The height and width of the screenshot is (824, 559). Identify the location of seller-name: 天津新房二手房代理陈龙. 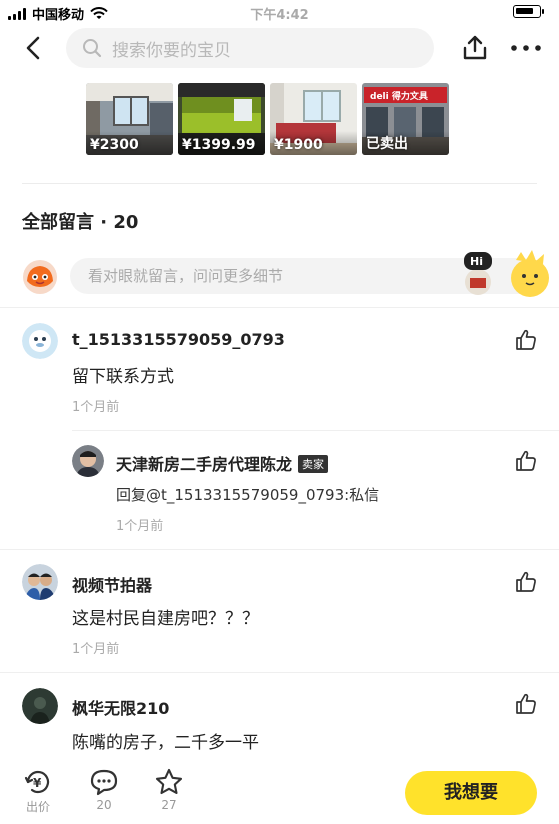
(204, 464).